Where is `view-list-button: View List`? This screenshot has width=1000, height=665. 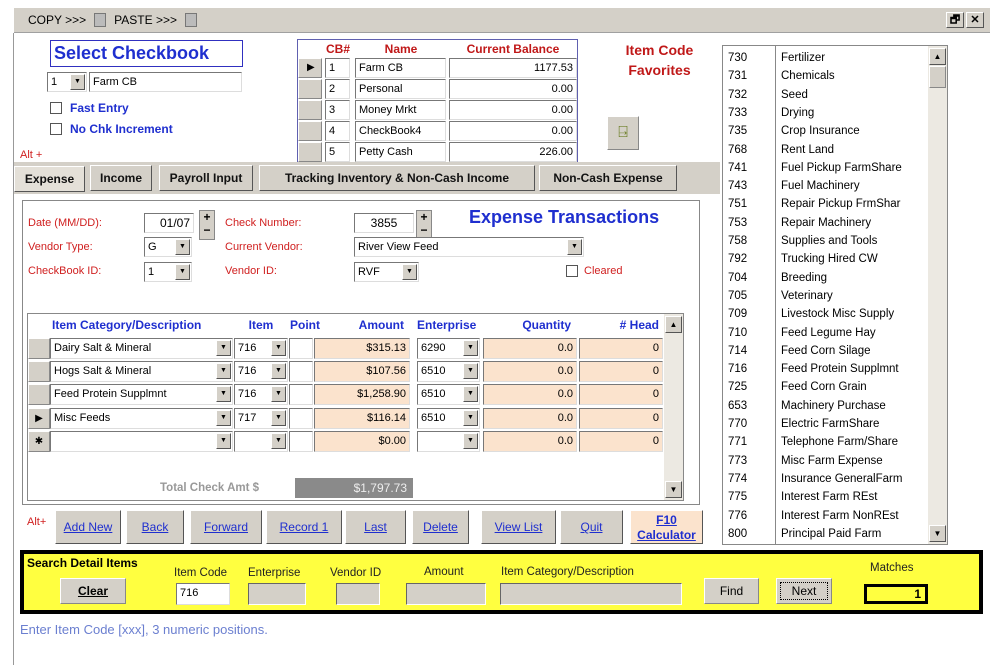 view-list-button: View List is located at coordinates (518, 527).